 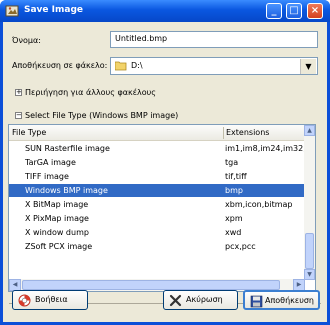 I want to click on row-file-type: X window dump, so click(x=57, y=232).